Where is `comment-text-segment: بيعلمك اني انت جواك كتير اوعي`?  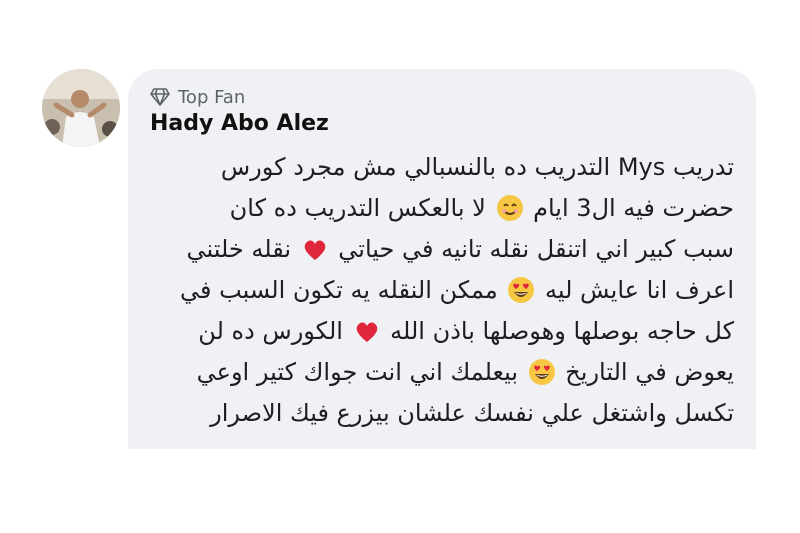 comment-text-segment: بيعلمك اني انت جواك كتير اوعي is located at coordinates (361, 372).